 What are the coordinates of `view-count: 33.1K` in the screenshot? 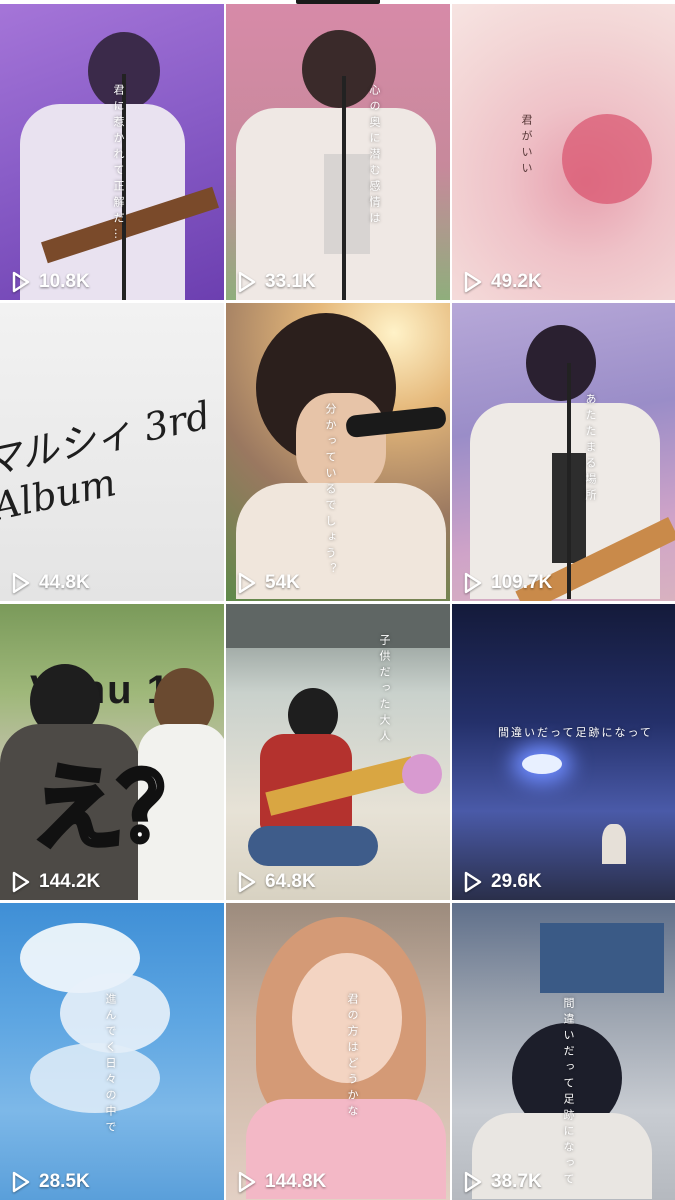 It's located at (276, 282).